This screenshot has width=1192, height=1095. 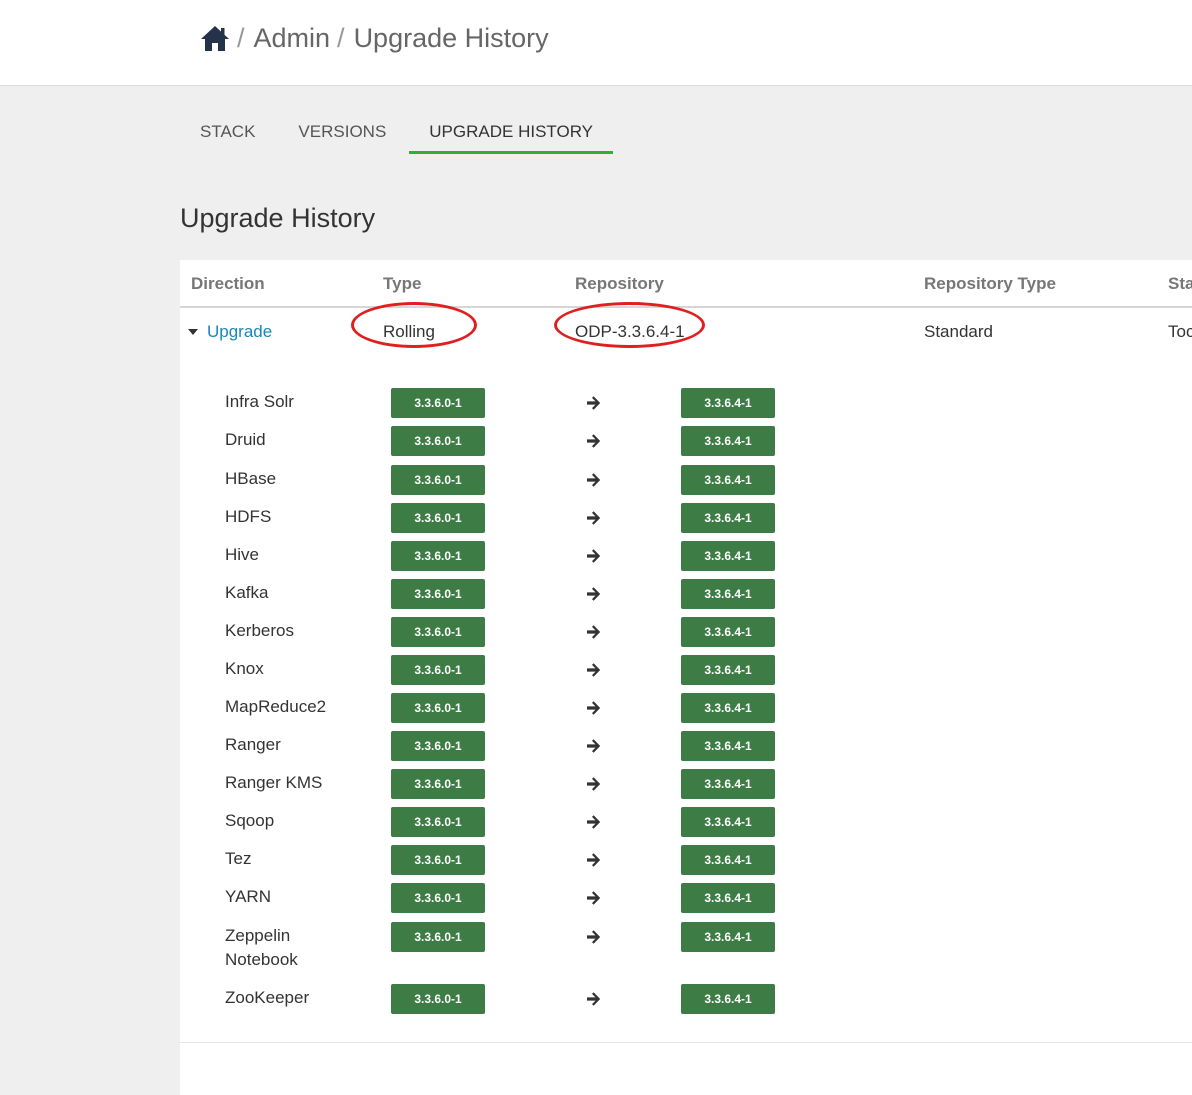 I want to click on service-name: Kerberos, so click(x=259, y=630).